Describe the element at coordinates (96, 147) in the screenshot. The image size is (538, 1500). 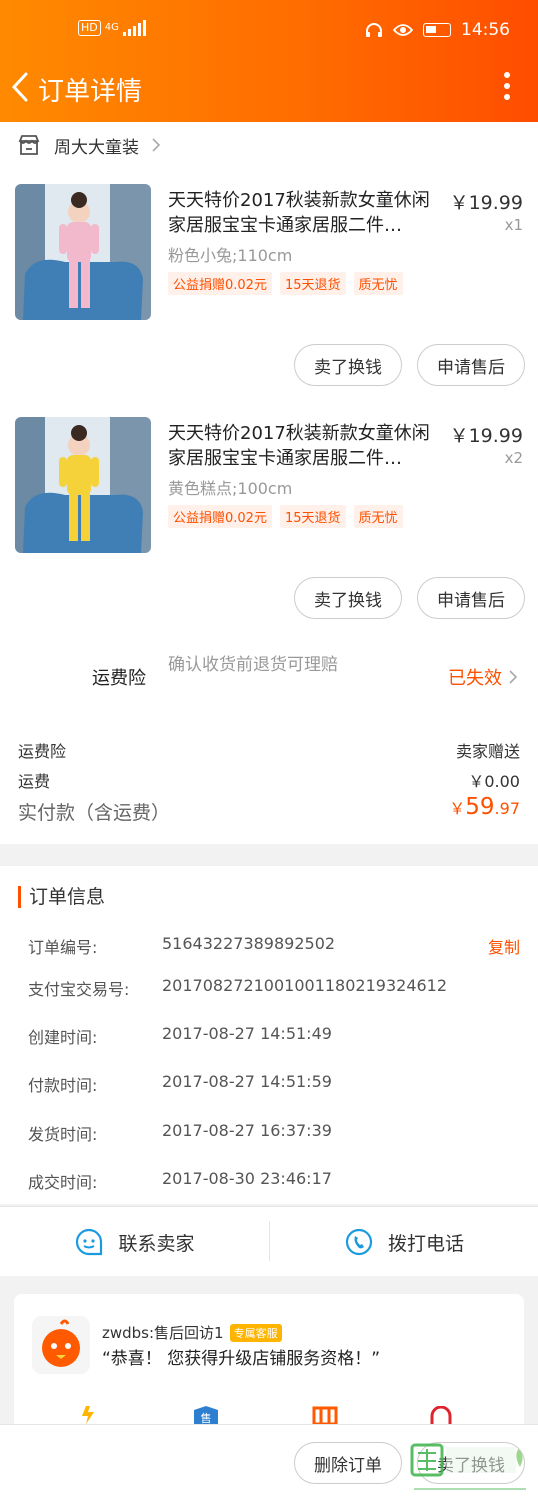
I see `shop-name: 周大大童装` at that location.